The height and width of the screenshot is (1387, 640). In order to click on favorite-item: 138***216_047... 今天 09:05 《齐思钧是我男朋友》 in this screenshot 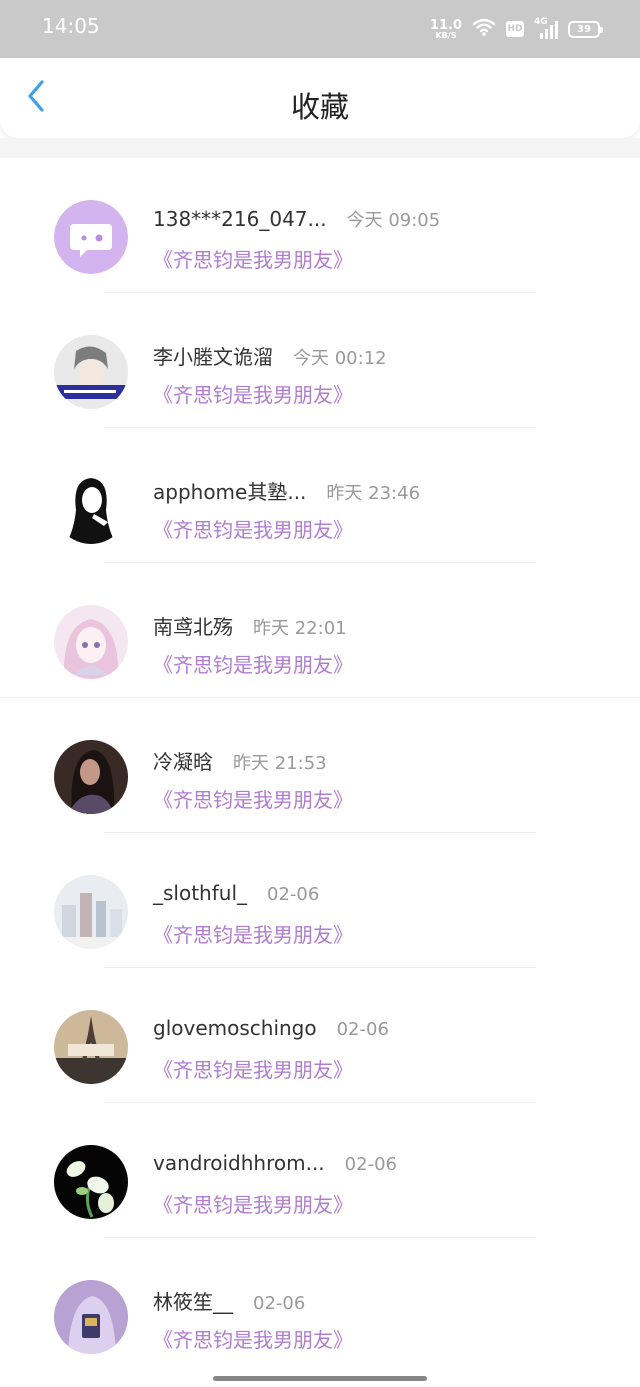, I will do `click(320, 225)`.